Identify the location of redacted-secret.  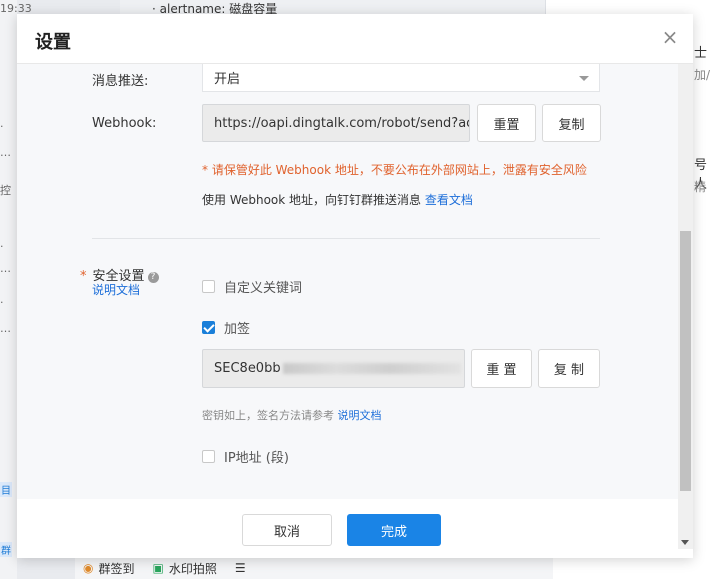
(371, 368).